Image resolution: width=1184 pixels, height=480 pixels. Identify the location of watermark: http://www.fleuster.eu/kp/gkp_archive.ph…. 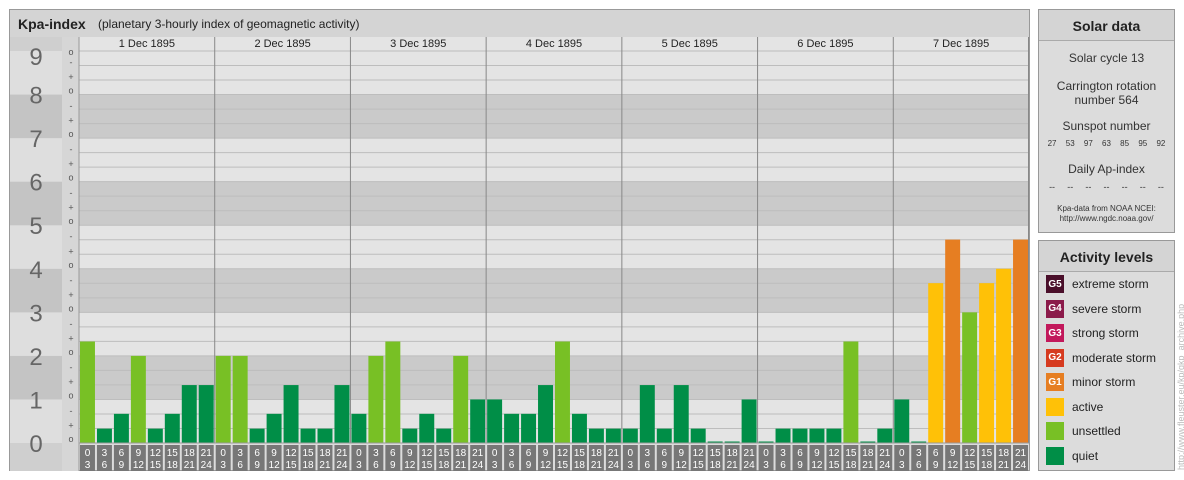
(1180, 386).